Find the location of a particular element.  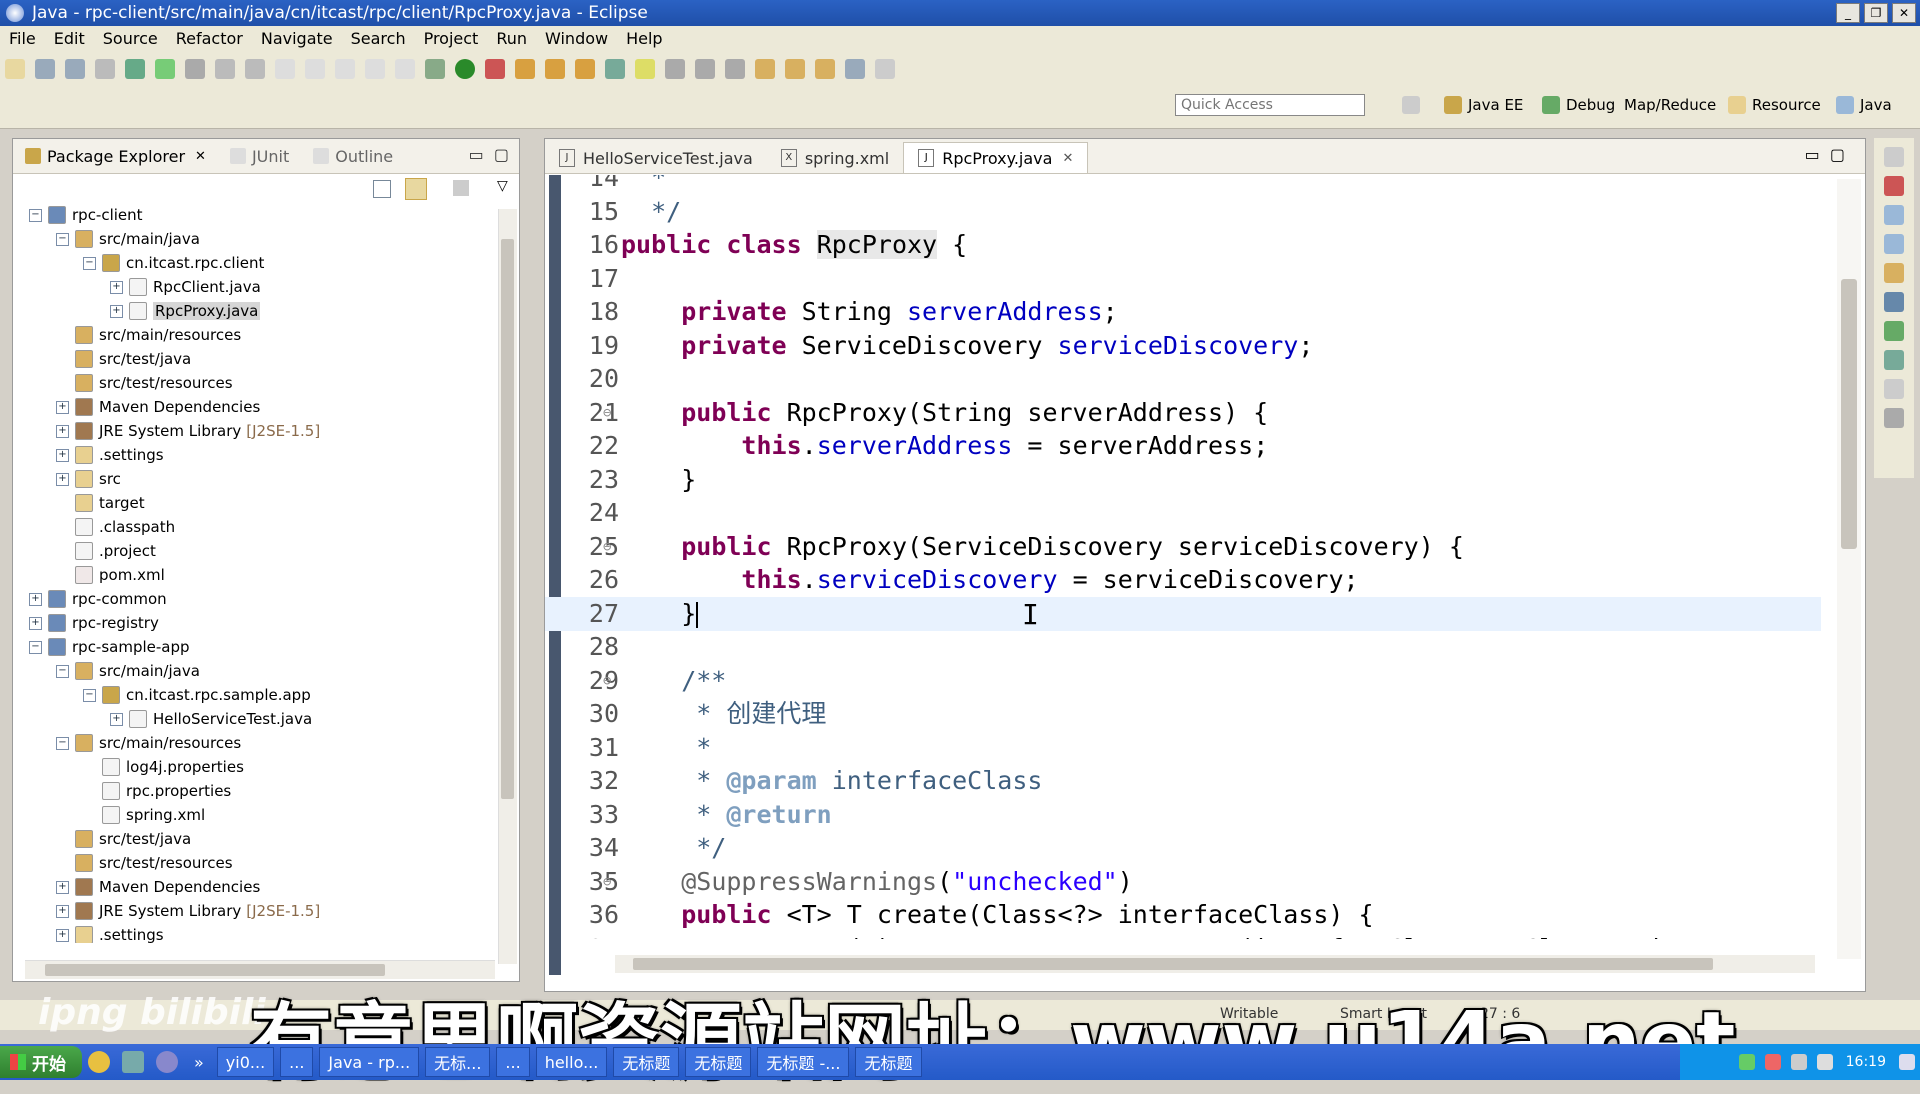

minimize-button: _ is located at coordinates (1848, 13).